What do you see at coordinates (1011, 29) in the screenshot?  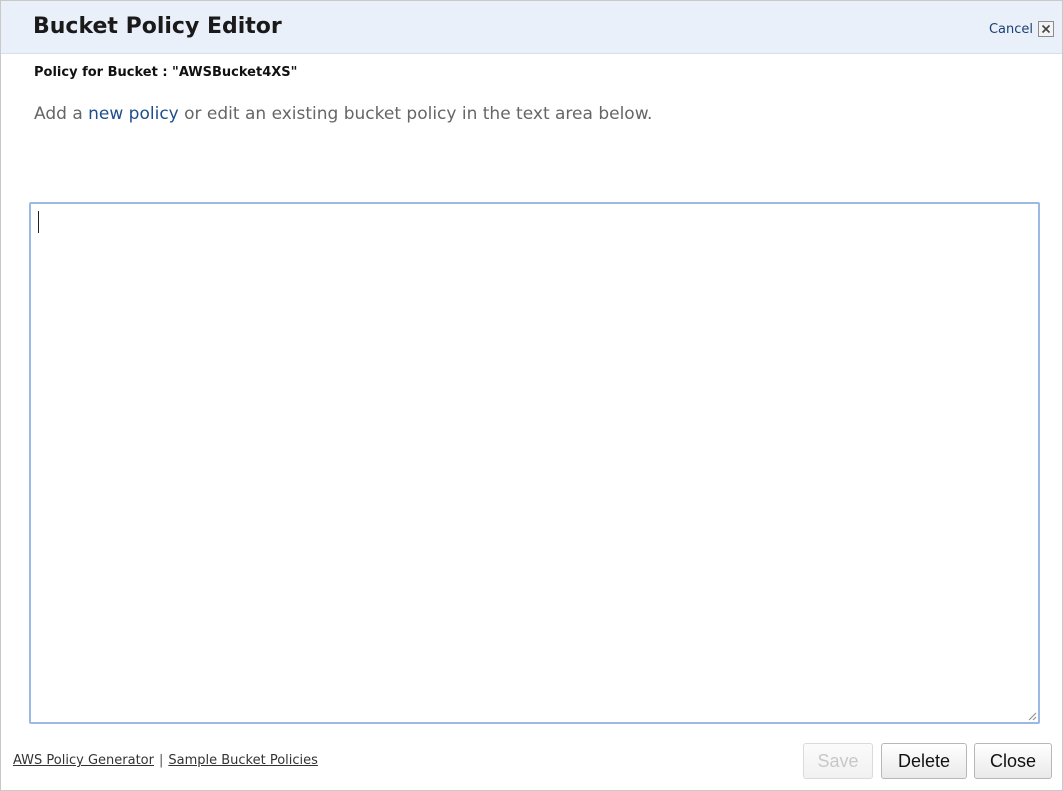 I see `cancel-link: Cancel` at bounding box center [1011, 29].